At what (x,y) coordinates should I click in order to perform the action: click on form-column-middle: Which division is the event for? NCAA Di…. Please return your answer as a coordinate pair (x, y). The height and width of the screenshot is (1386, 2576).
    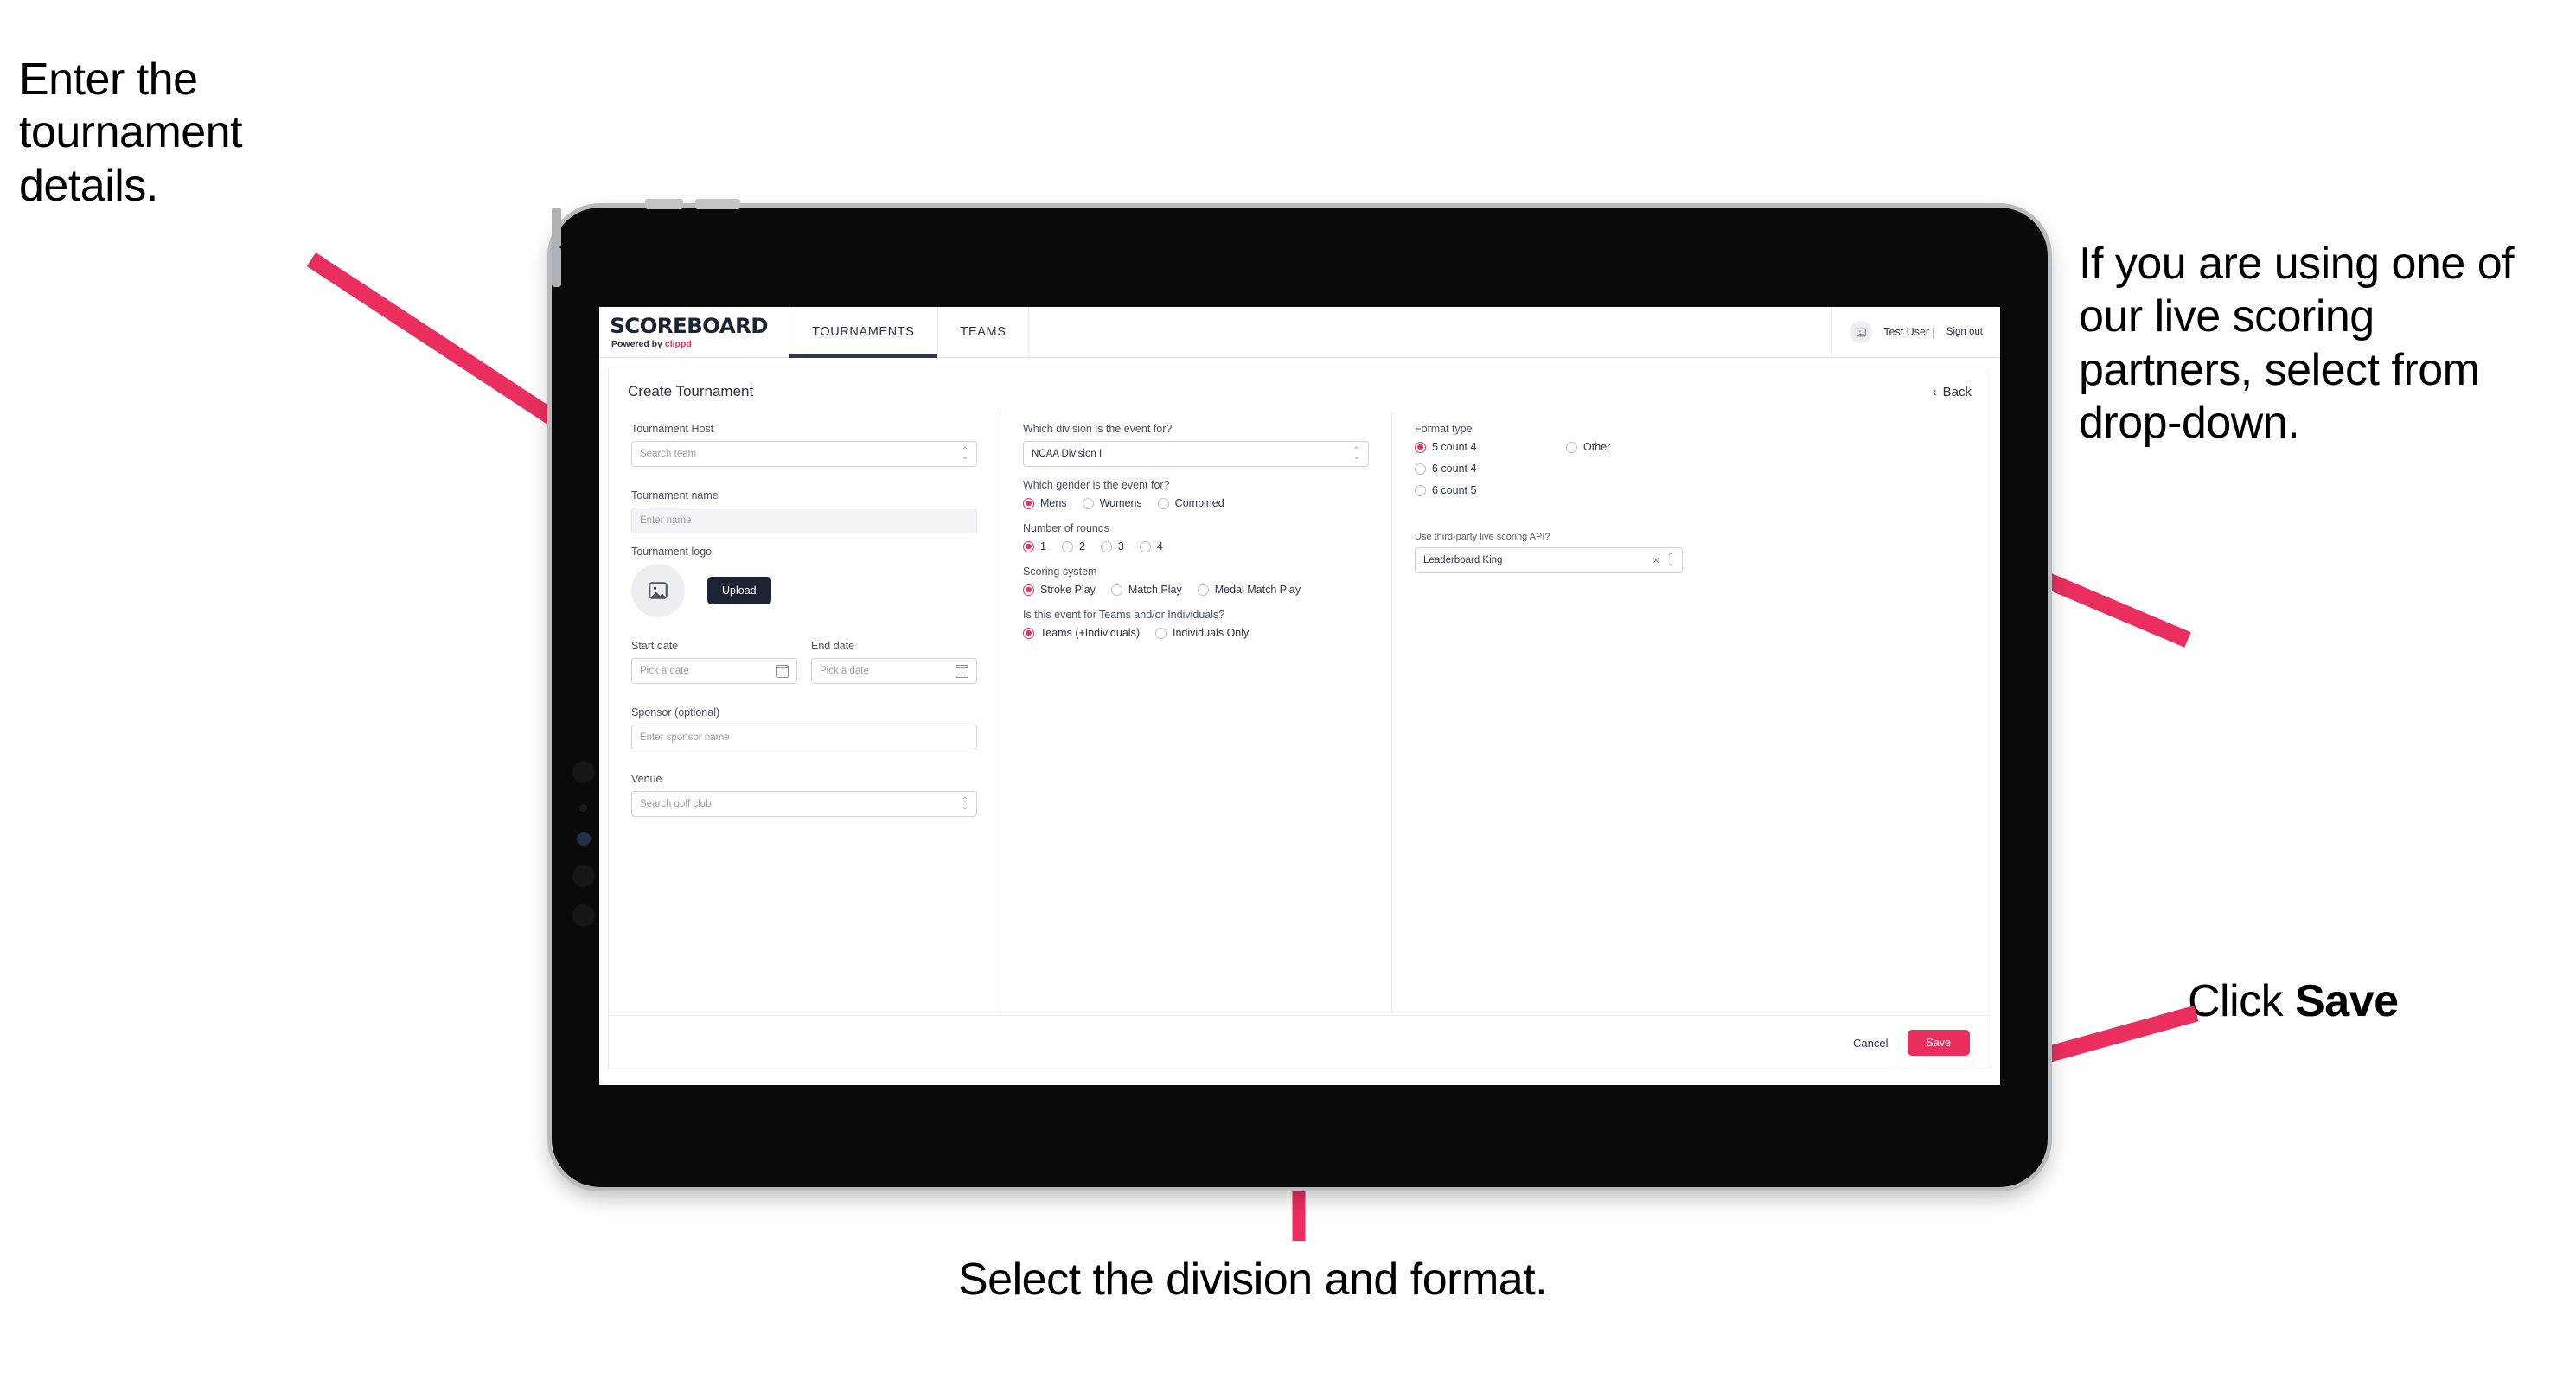
    Looking at the image, I should click on (1196, 713).